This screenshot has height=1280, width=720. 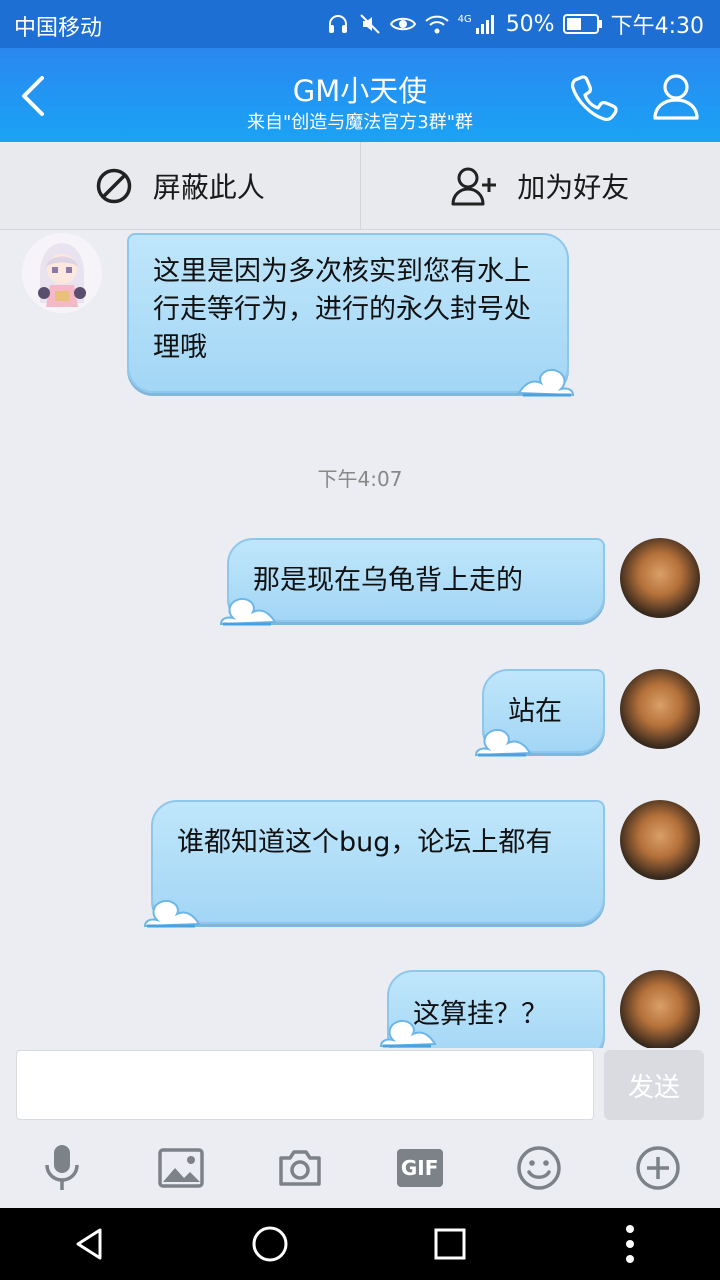 What do you see at coordinates (484, 24) in the screenshot?
I see `signal-icon` at bounding box center [484, 24].